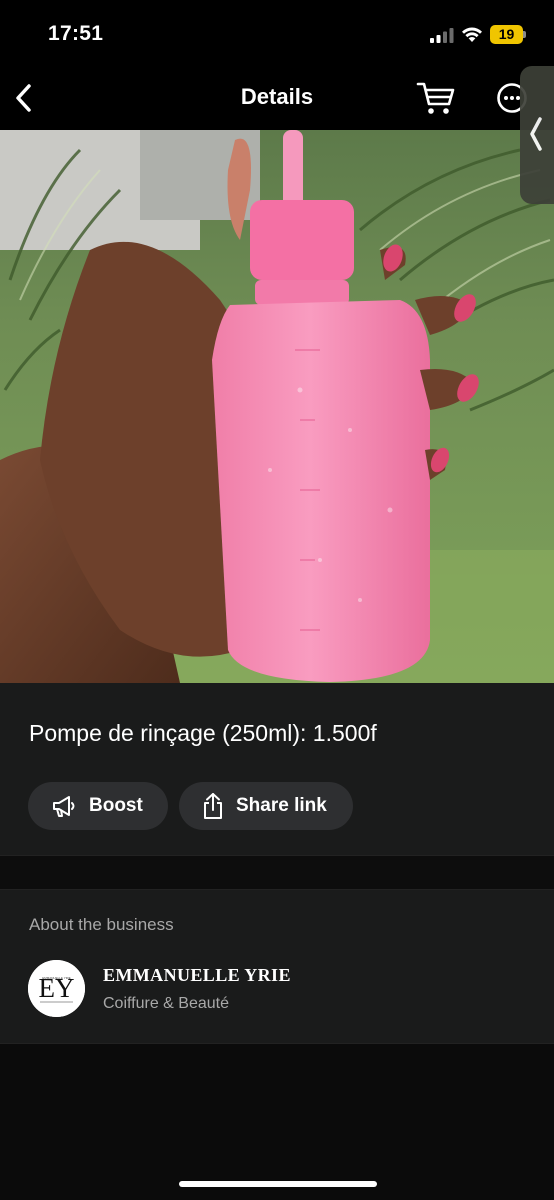 Image resolution: width=554 pixels, height=1200 pixels. What do you see at coordinates (203, 733) in the screenshot?
I see `product-title: Pompe de rinçage (250ml): 1.500f` at bounding box center [203, 733].